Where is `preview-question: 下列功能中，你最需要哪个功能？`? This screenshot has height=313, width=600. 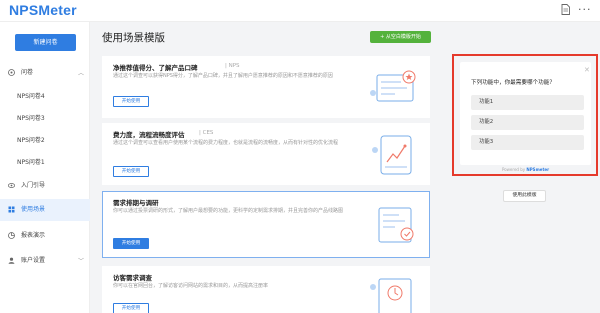 preview-question: 下列功能中，你最需要哪个功能？ is located at coordinates (513, 83).